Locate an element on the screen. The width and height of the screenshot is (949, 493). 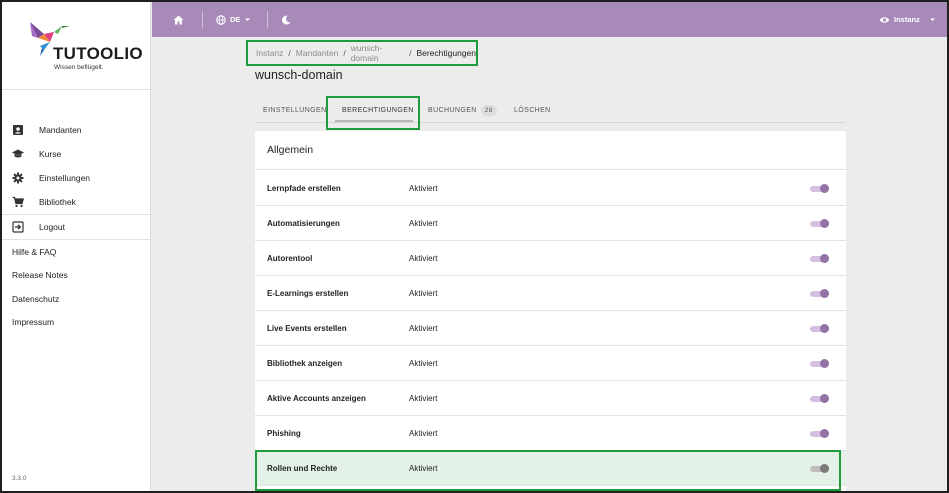
sidebar-item-mandanten: Mandanten is located at coordinates (76, 130).